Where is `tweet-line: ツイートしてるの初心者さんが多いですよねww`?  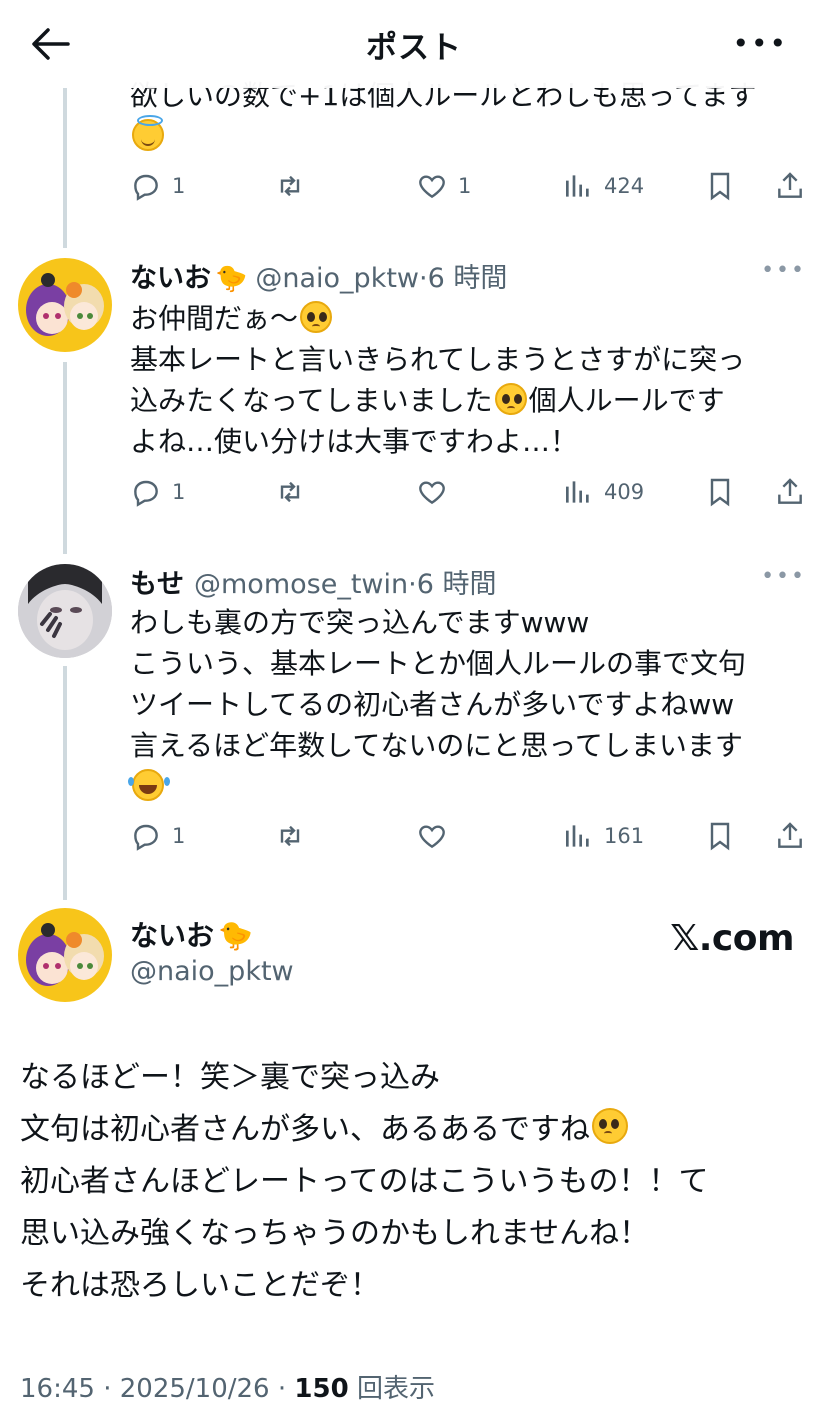
tweet-line: ツイートしてるの初心者さんが多いですよねww is located at coordinates (432, 704).